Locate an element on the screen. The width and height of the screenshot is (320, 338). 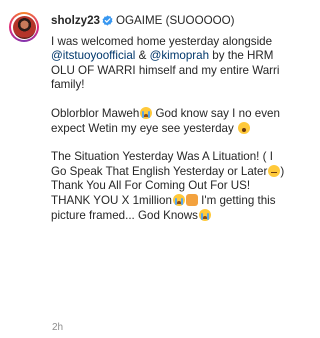
avatar is located at coordinates (24, 27).